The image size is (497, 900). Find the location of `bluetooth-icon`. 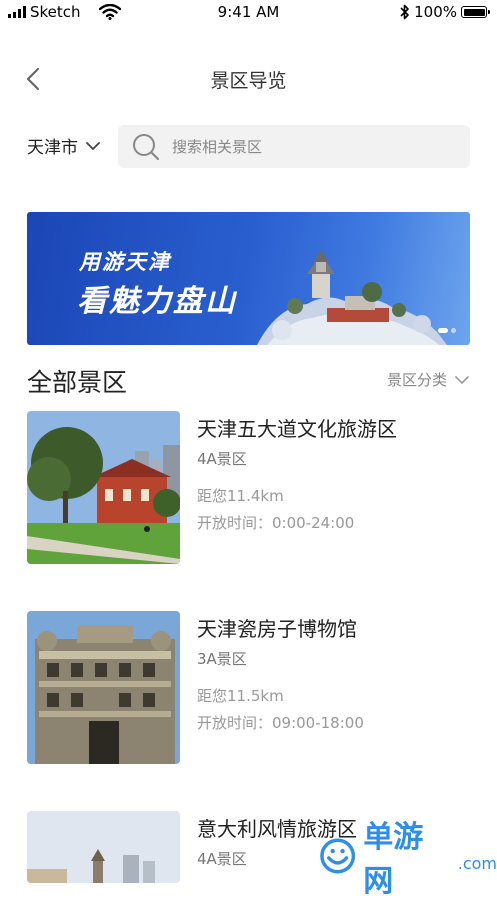

bluetooth-icon is located at coordinates (404, 12).